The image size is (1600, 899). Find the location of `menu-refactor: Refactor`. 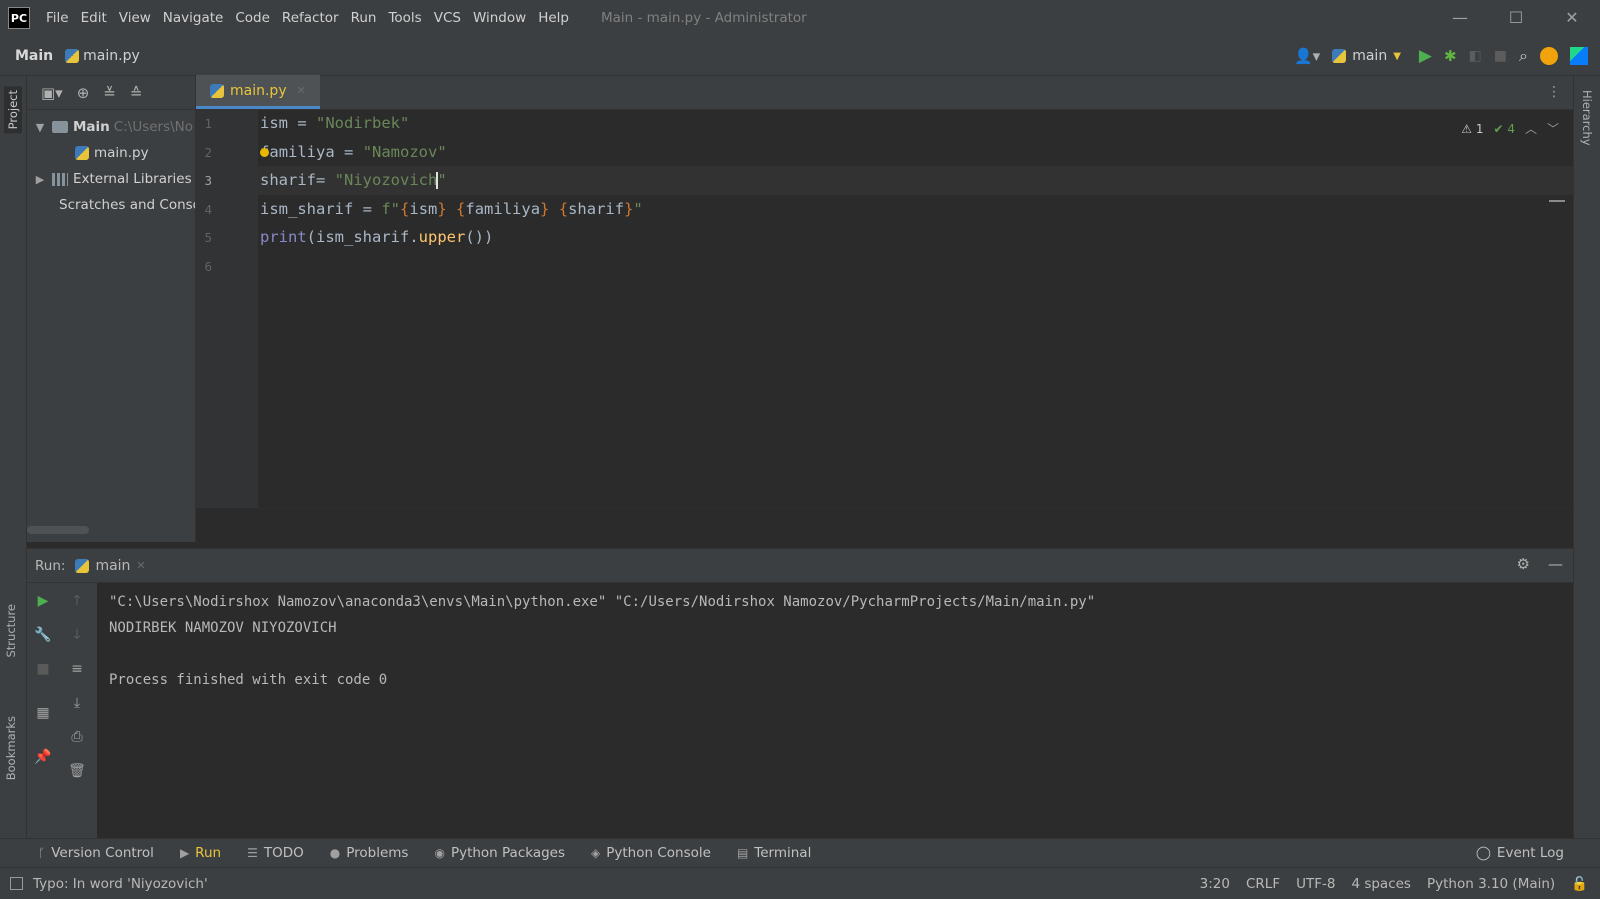

menu-refactor: Refactor is located at coordinates (310, 18).